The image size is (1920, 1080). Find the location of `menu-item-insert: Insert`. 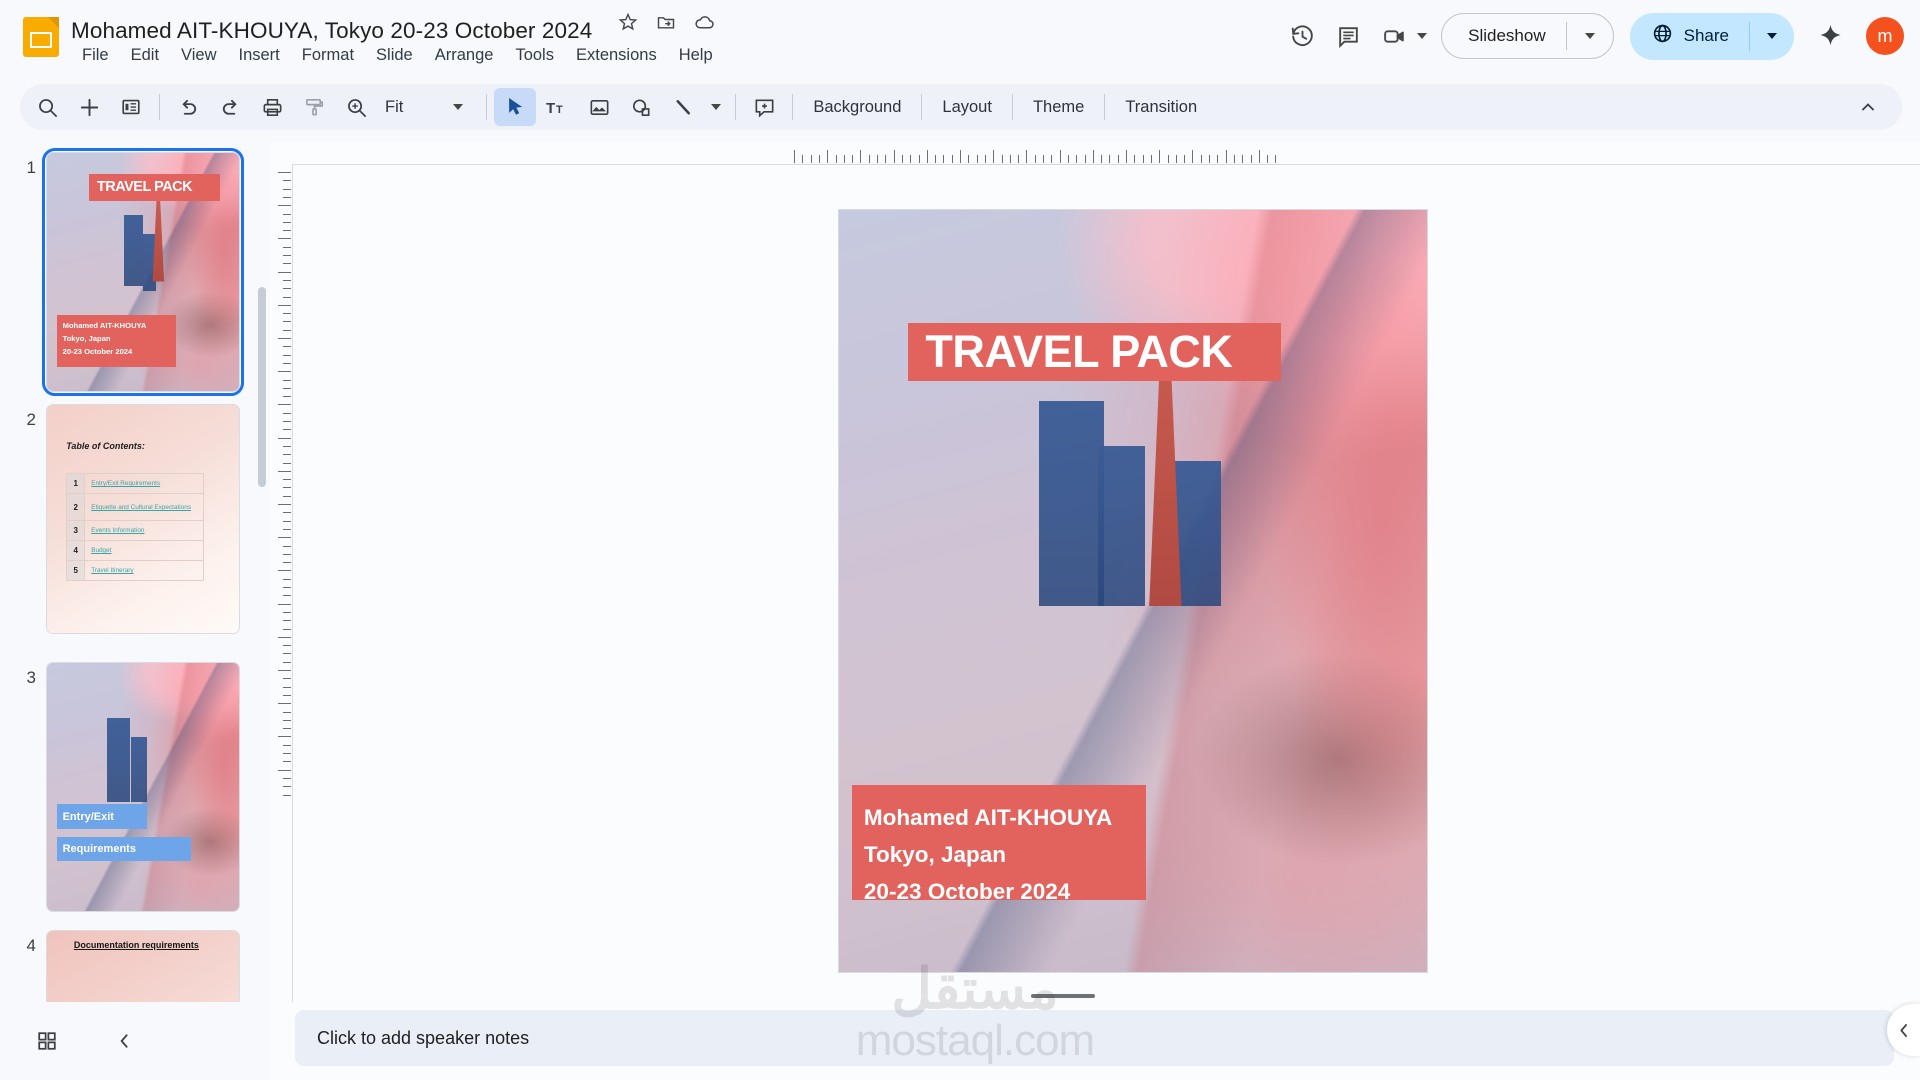

menu-item-insert: Insert is located at coordinates (259, 55).